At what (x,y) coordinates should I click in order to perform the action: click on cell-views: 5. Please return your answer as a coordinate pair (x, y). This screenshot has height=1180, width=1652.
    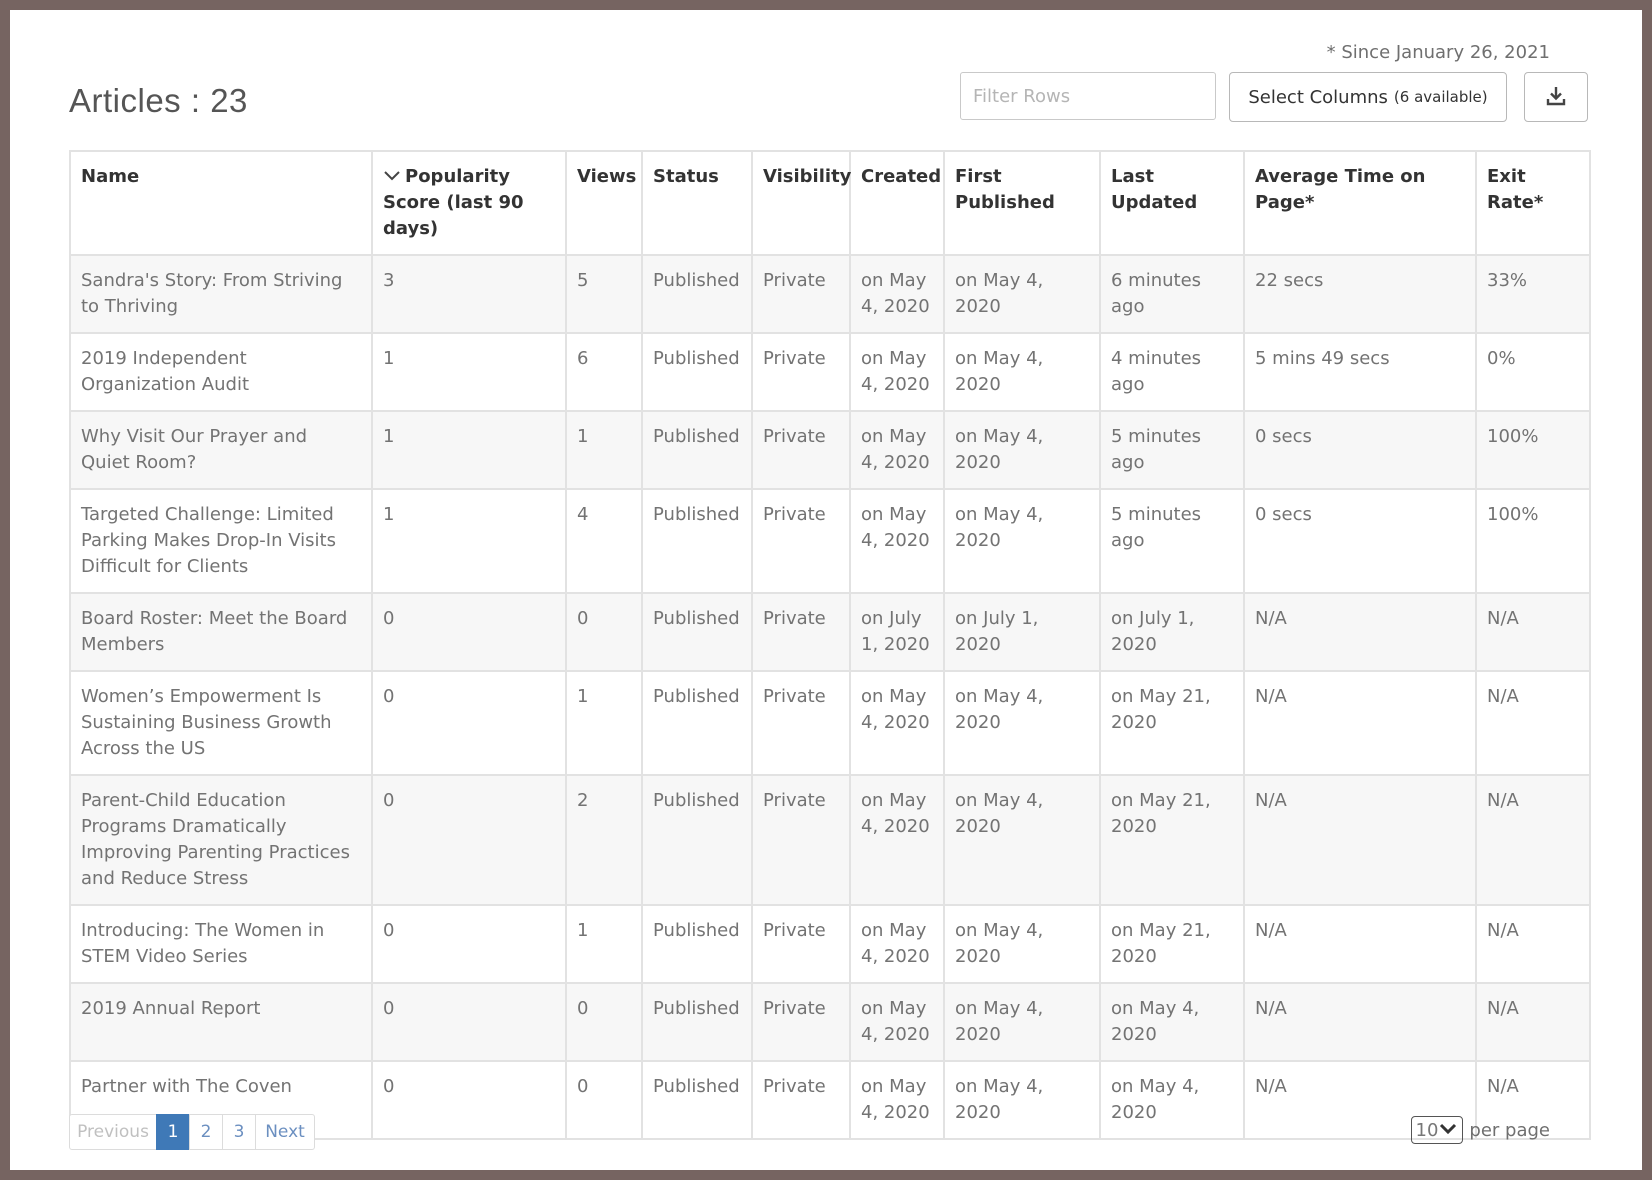
    Looking at the image, I should click on (604, 294).